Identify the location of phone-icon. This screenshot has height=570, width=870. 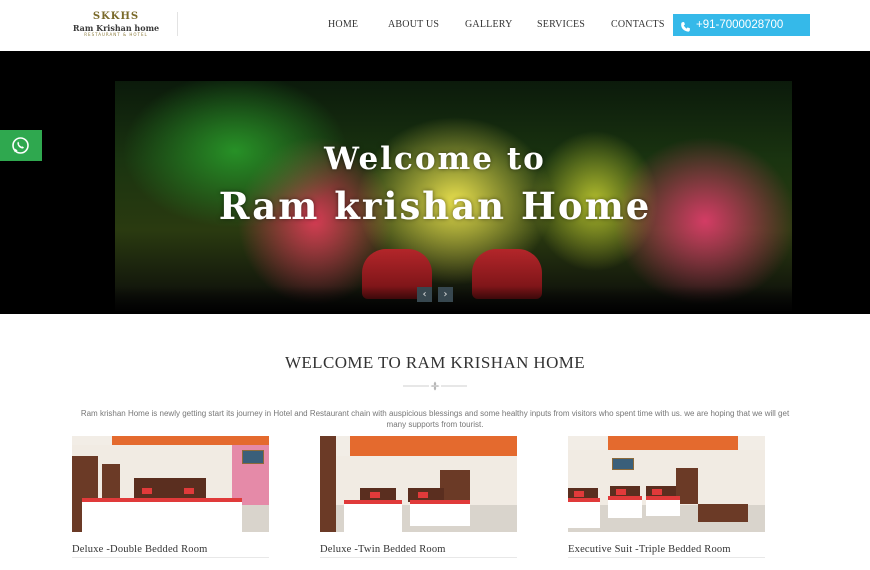
(686, 25).